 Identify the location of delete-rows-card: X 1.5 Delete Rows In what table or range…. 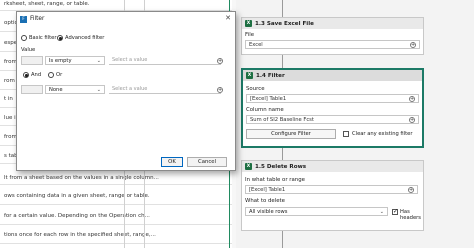
(332, 195).